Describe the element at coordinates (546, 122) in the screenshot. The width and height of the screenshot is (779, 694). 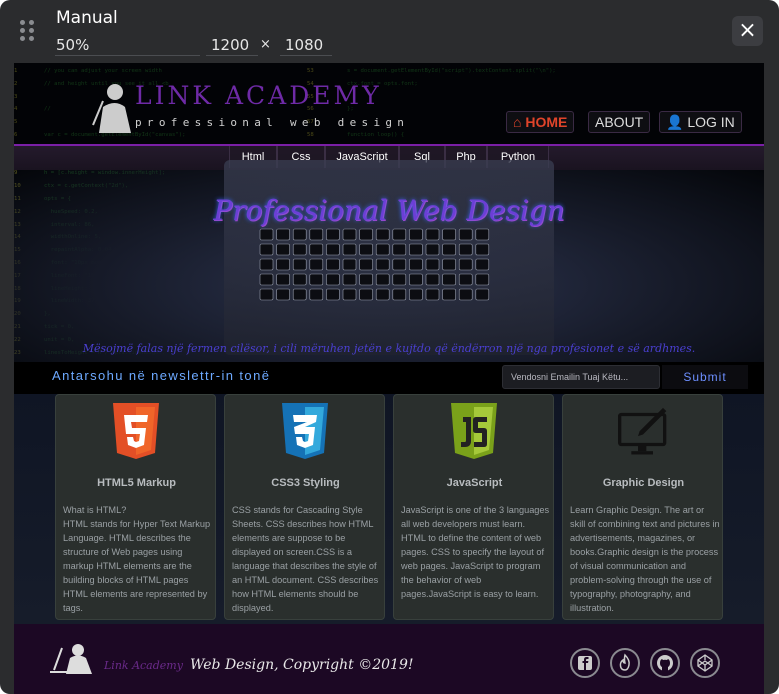
I see `nav-home-label: HOME` at that location.